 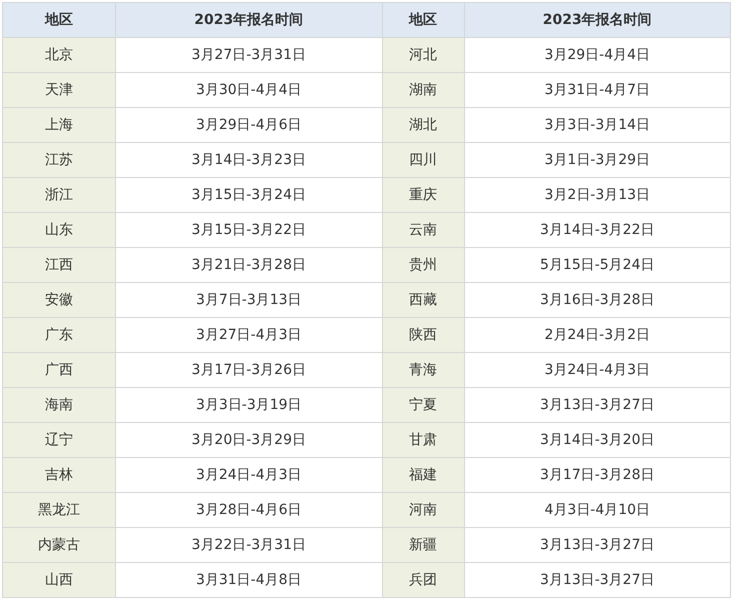 What do you see at coordinates (59, 195) in the screenshot?
I see `region-cell: 浙江` at bounding box center [59, 195].